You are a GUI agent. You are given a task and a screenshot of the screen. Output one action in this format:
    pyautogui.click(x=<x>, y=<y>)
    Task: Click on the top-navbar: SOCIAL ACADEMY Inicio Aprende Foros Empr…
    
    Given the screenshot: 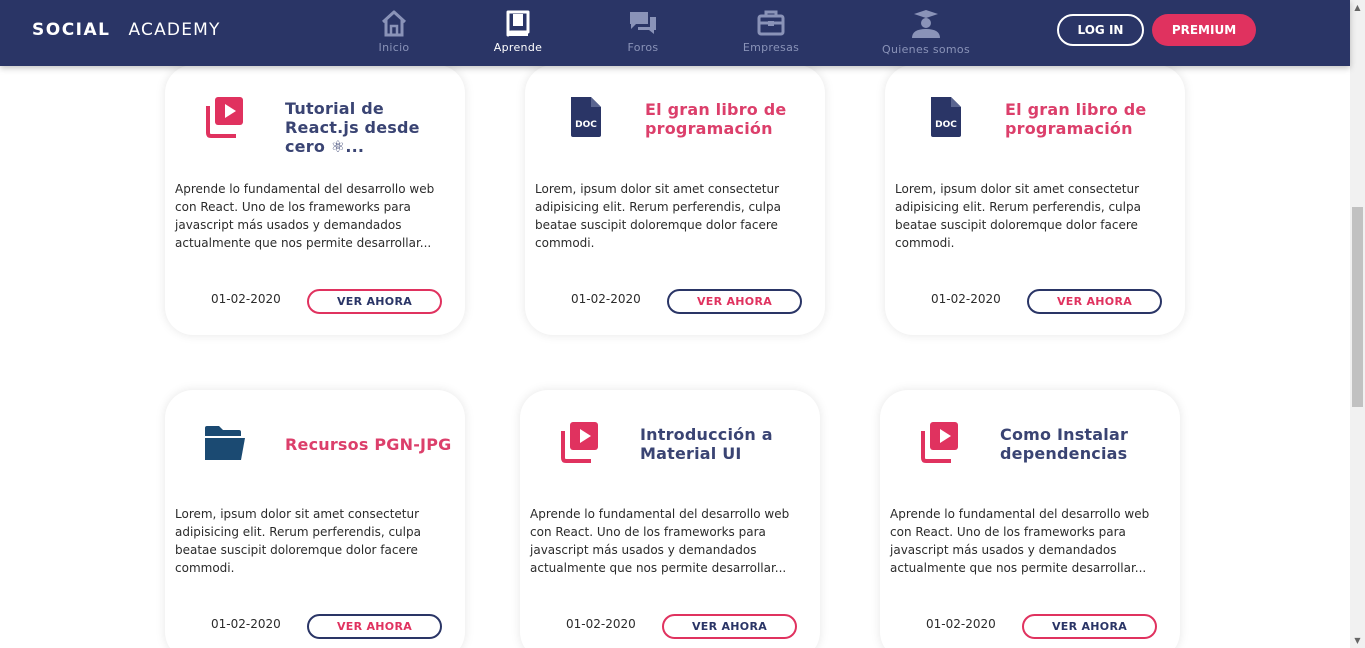 What is the action you would take?
    pyautogui.click(x=675, y=33)
    